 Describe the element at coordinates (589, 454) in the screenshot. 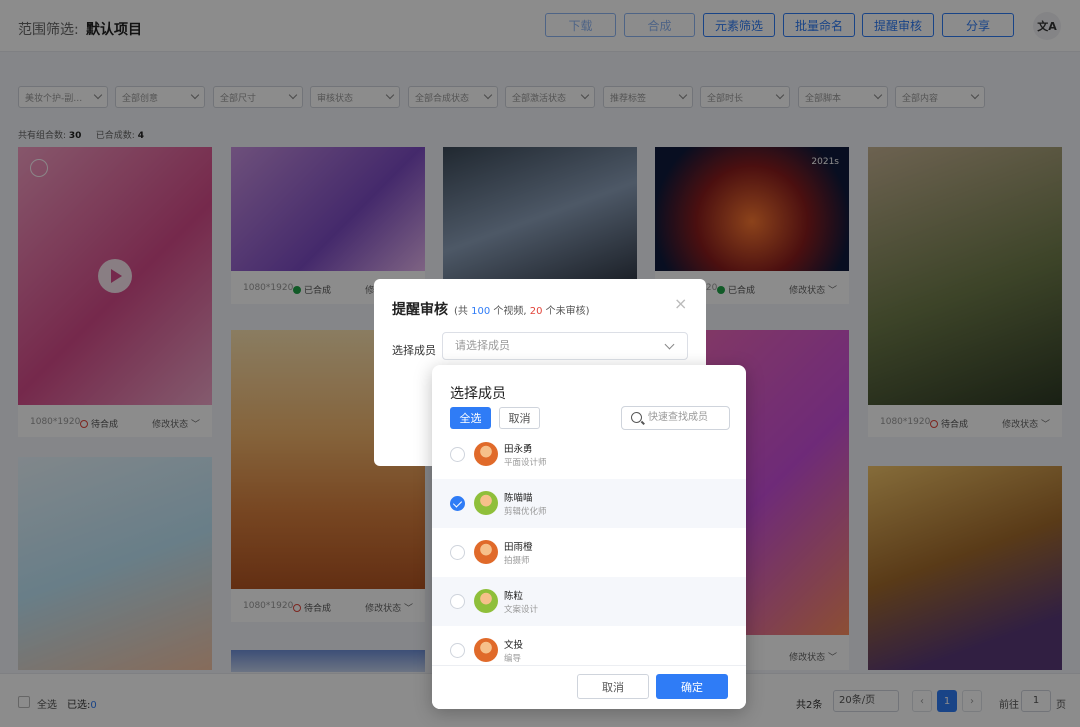

I see `member-row: 田永勇 平面设计师` at that location.